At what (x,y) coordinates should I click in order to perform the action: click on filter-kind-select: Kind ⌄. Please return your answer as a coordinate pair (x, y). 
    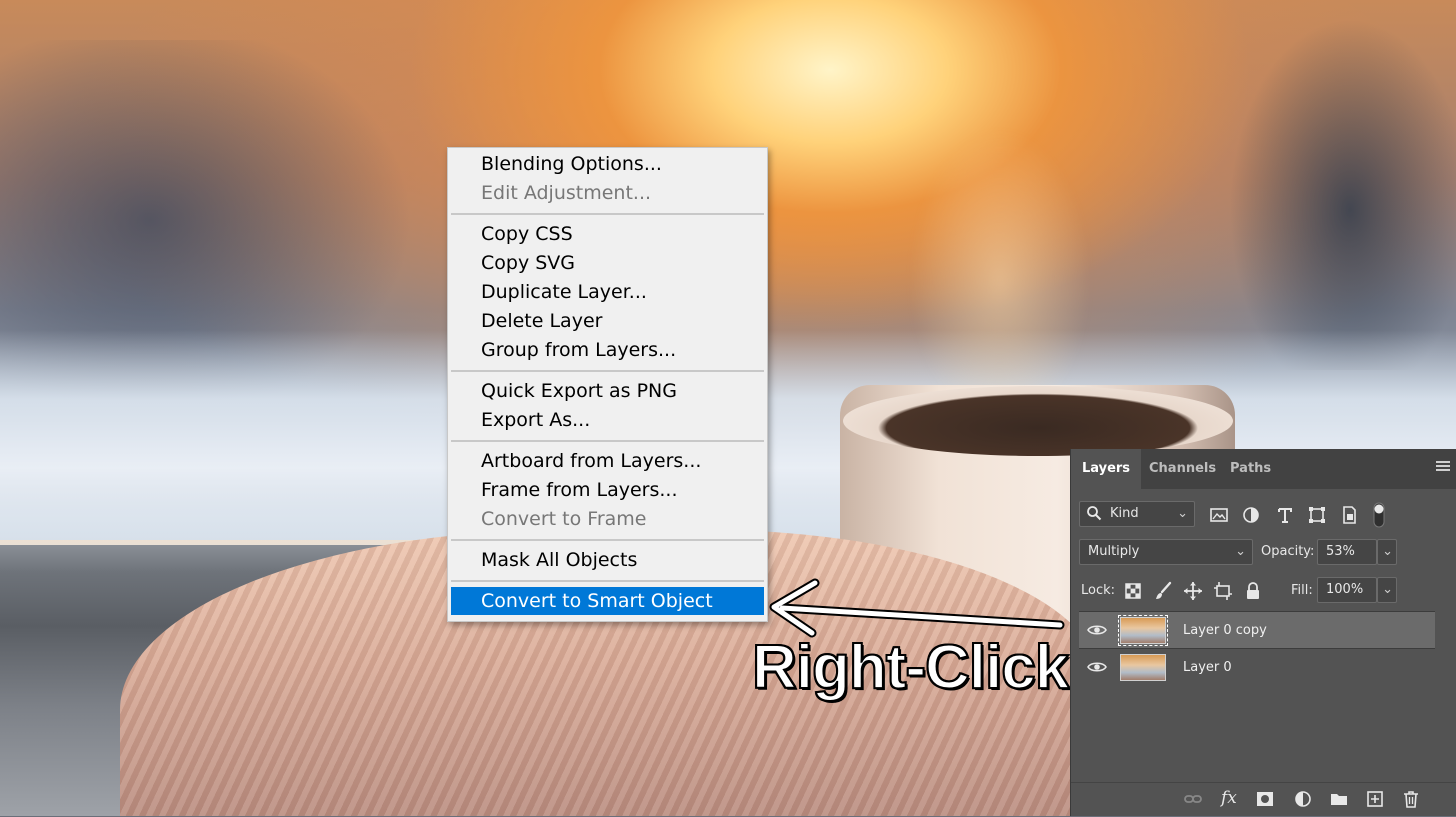
    Looking at the image, I should click on (1137, 514).